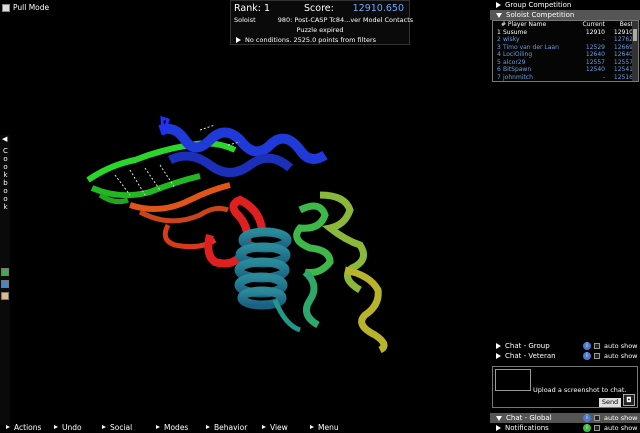 The image size is (640, 433). I want to click on toolbar-label: Social, so click(121, 427).